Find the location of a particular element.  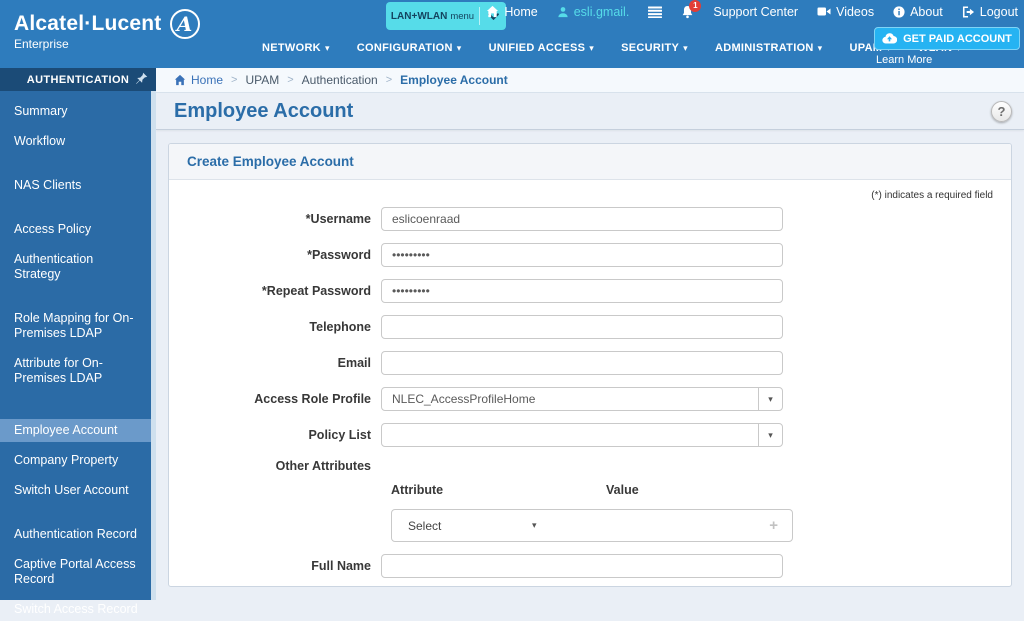

required-field-note: (*) indicates a required field is located at coordinates (590, 193).